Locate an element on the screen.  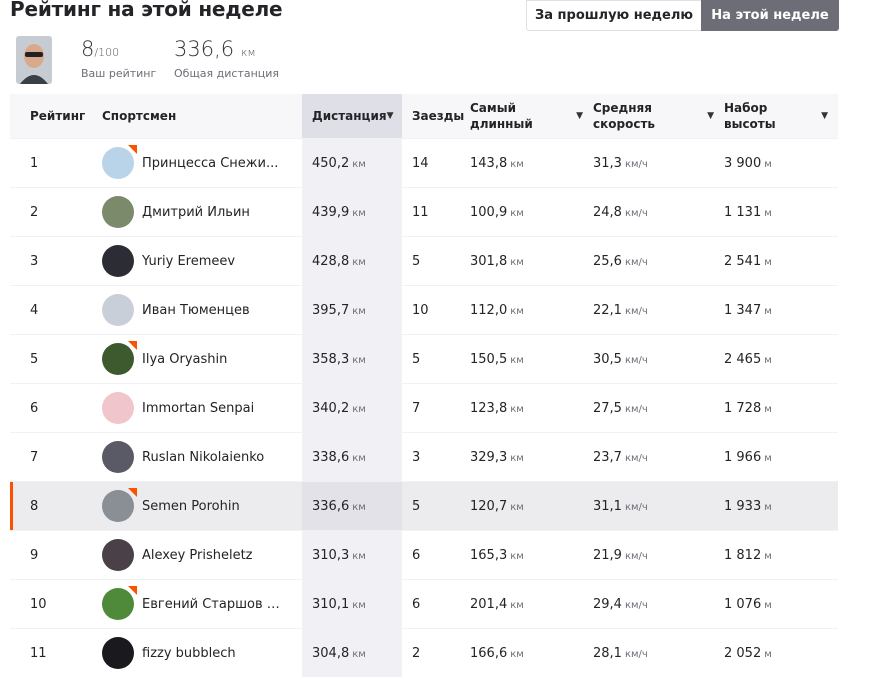
my-rank-value: 8 is located at coordinates (87, 49).